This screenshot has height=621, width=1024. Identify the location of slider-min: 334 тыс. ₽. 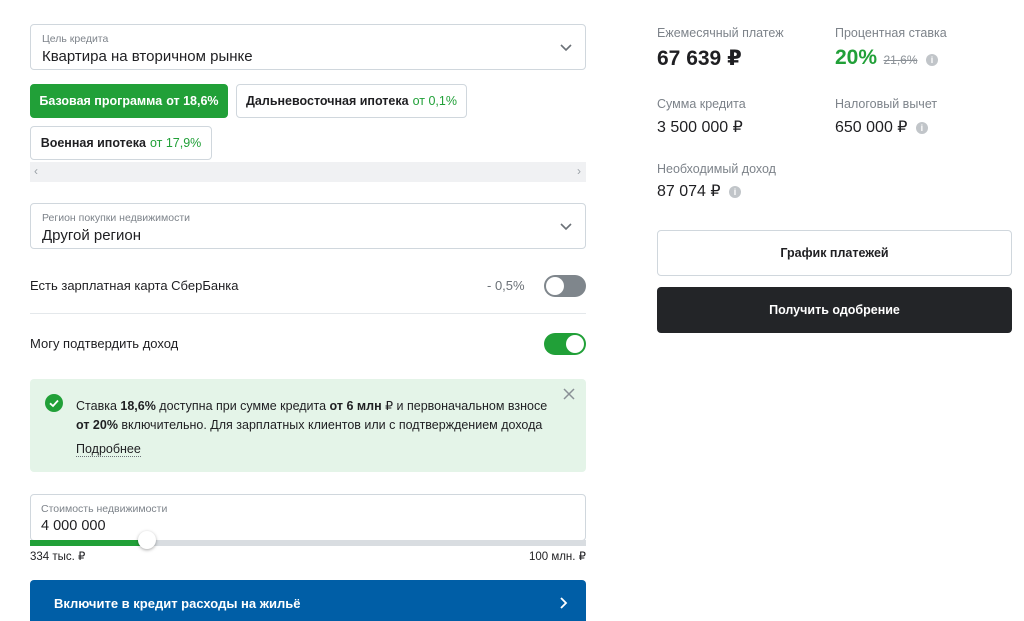
(58, 557).